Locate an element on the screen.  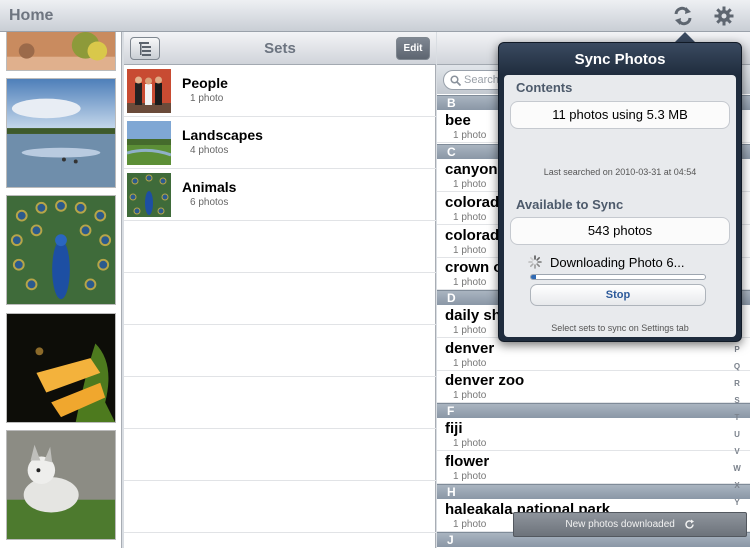
last-searched-text: Last searched on 2010-03-31 at 04:54 is located at coordinates (620, 172).